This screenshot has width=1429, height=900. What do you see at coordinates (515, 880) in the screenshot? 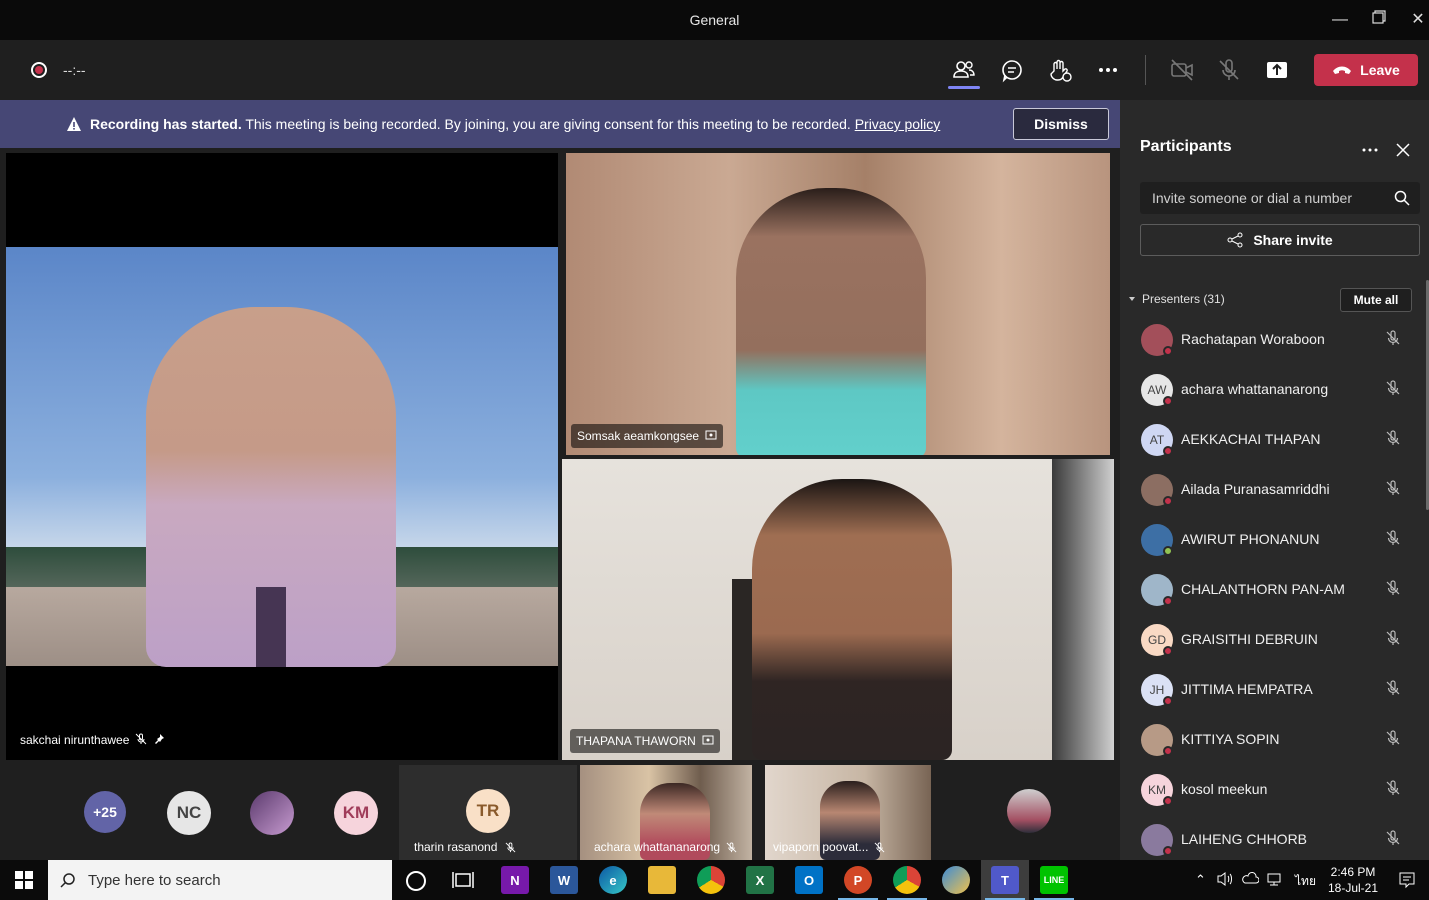
I see `onenote-icon: N` at bounding box center [515, 880].